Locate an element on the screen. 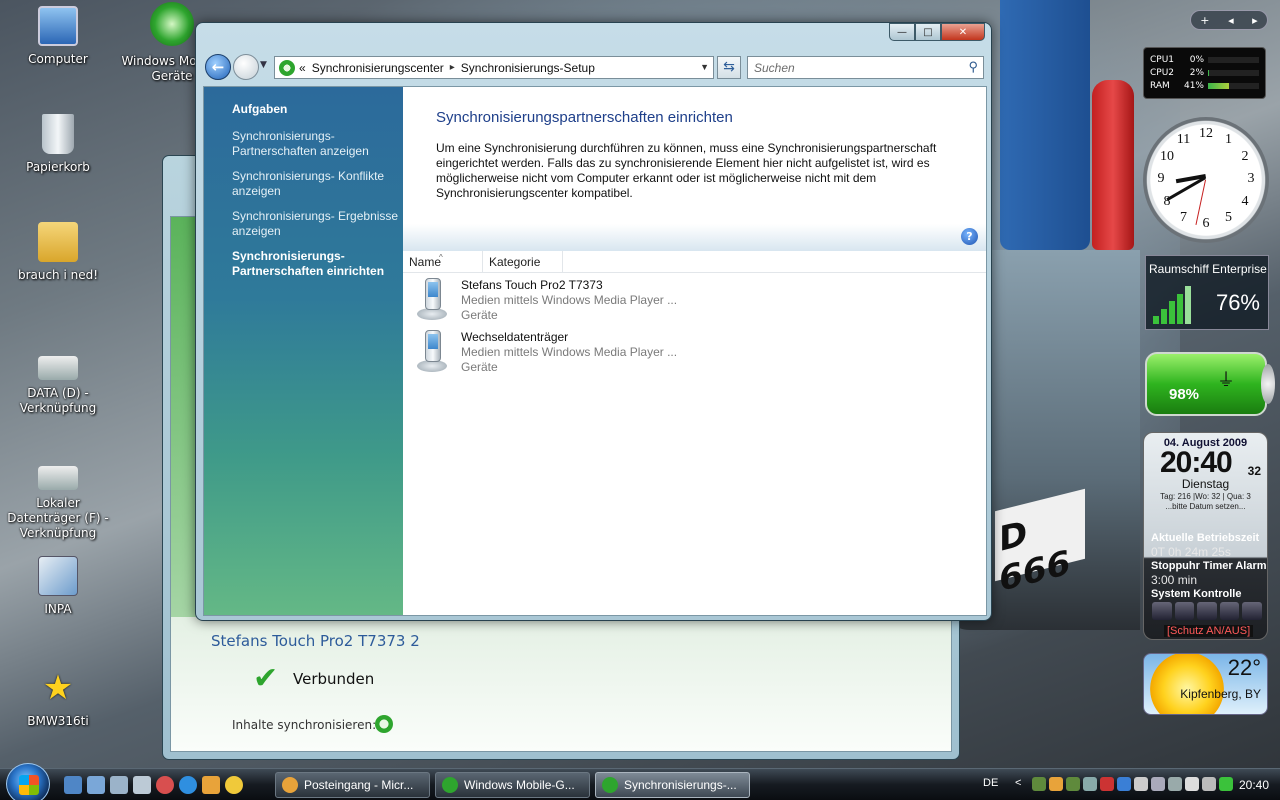 The height and width of the screenshot is (800, 1280). maximize-button: □ is located at coordinates (928, 32).